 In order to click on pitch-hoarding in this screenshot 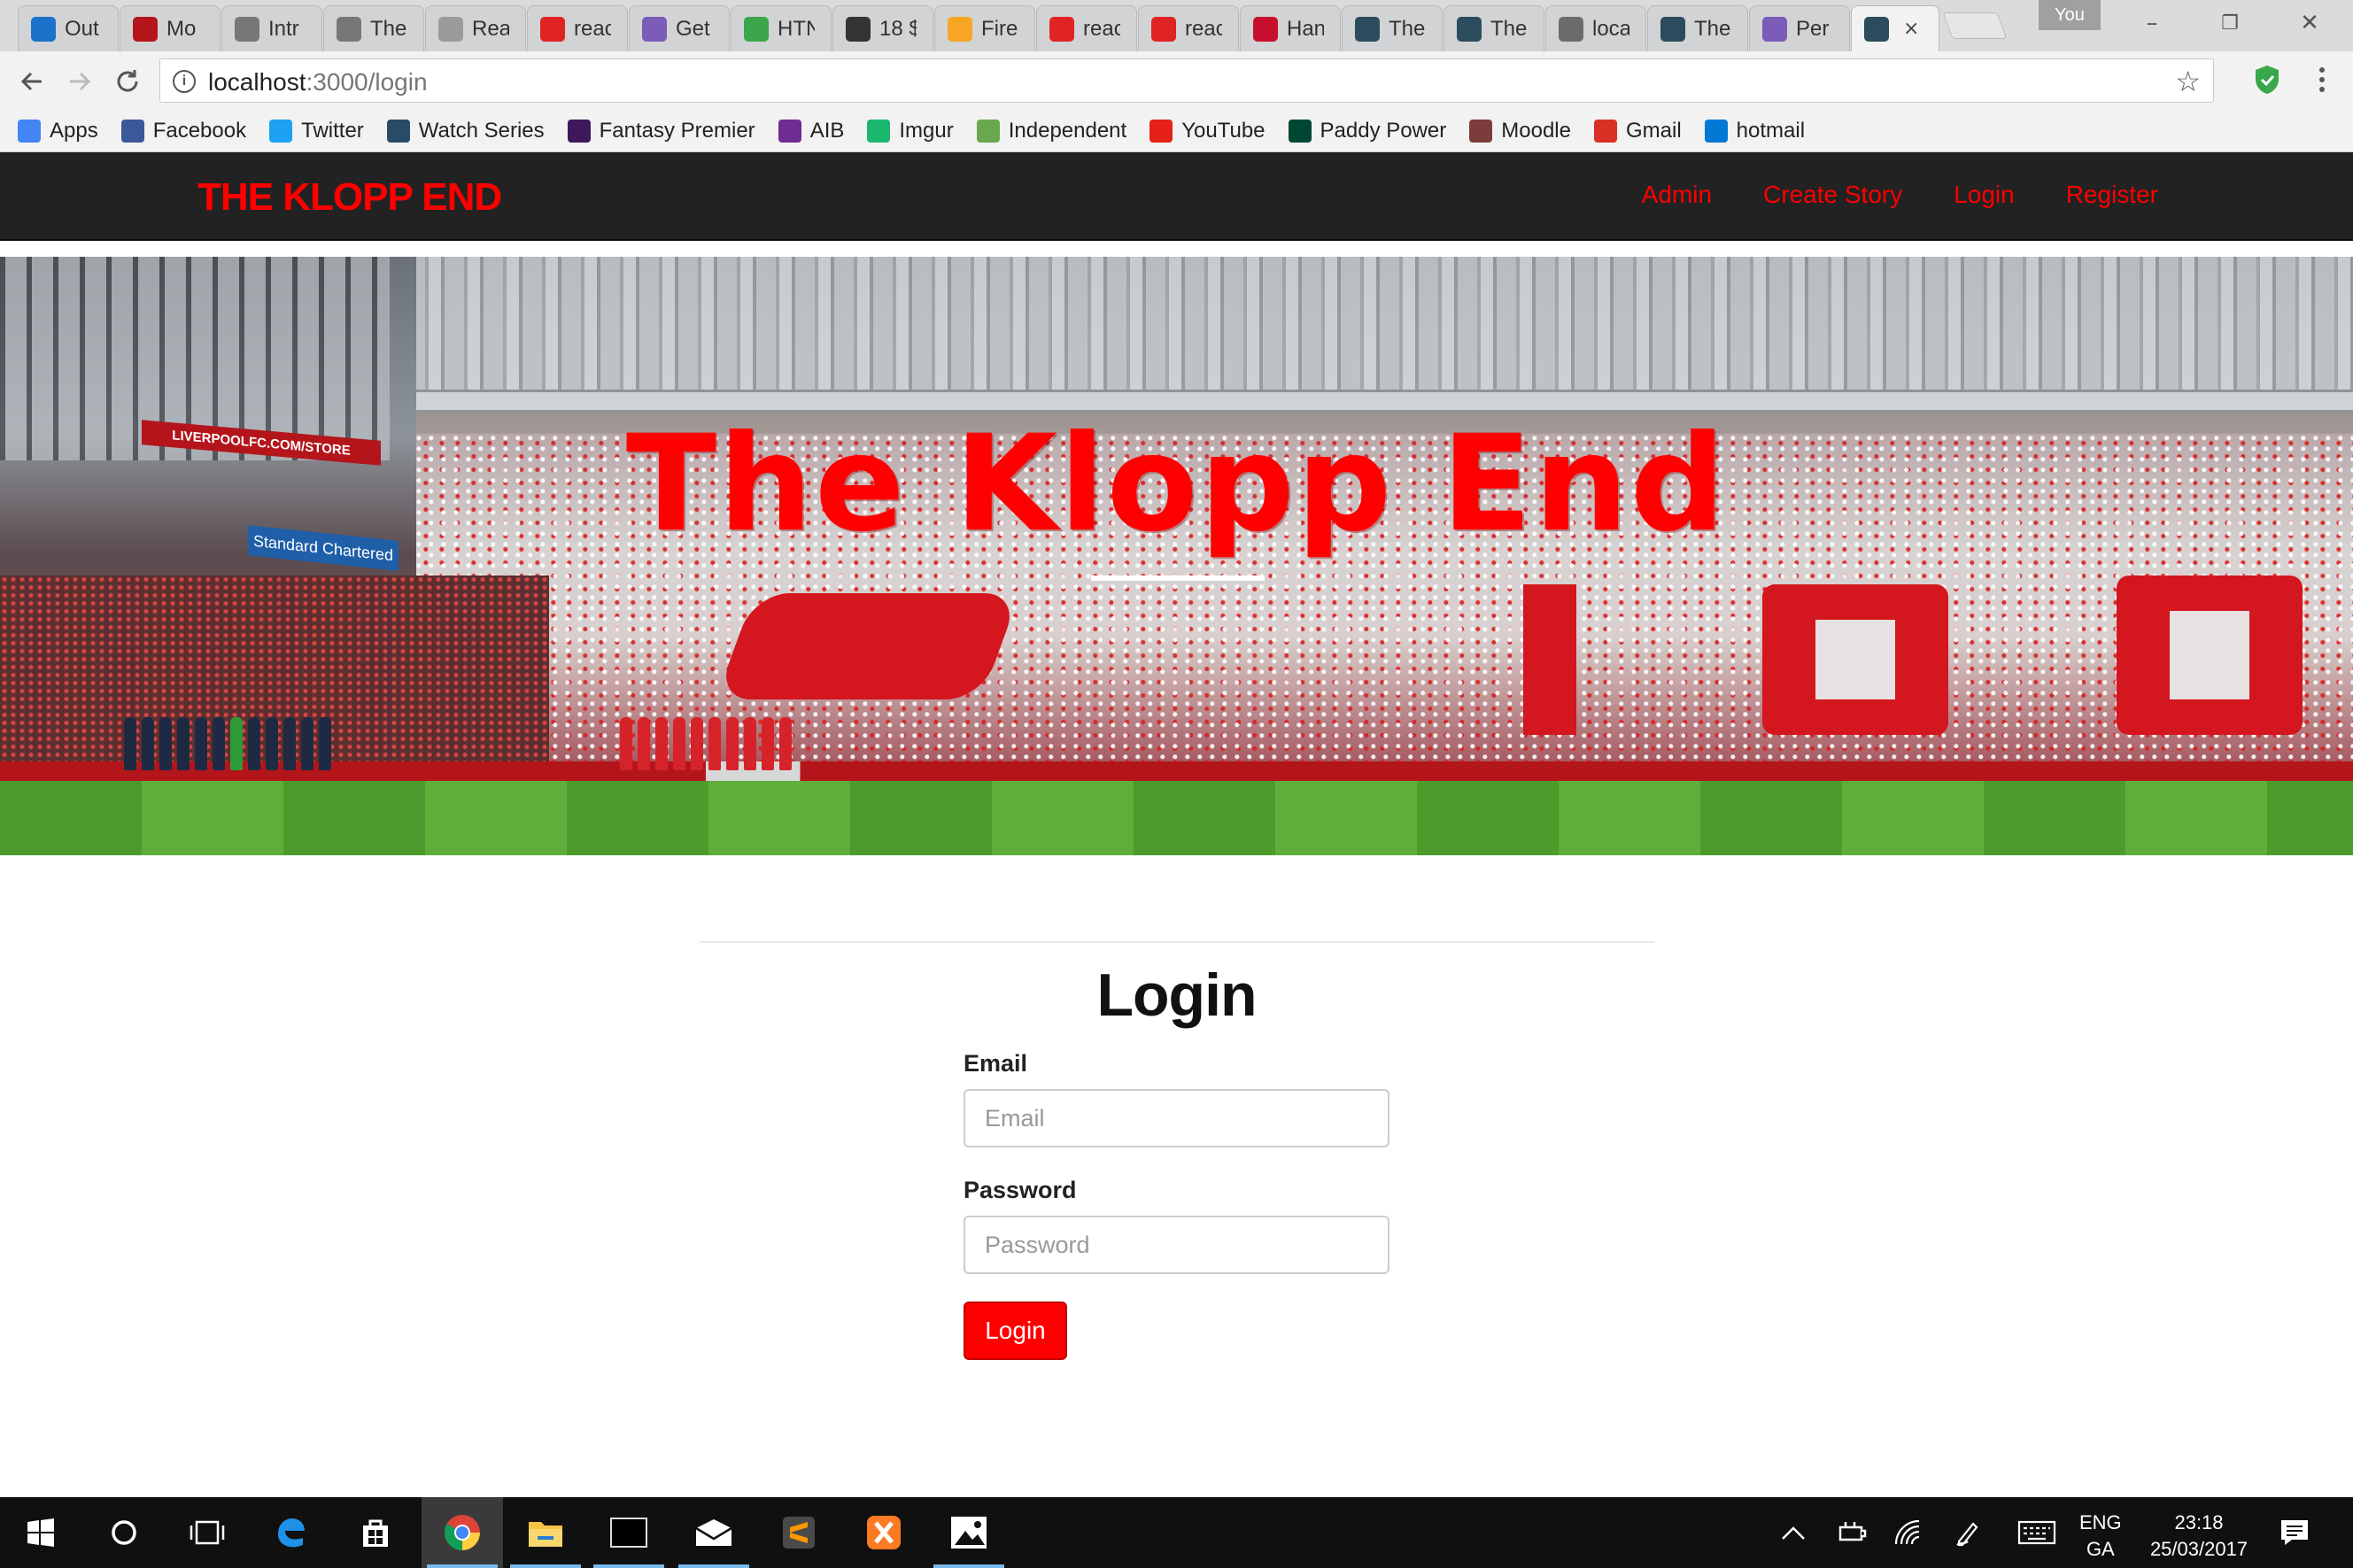, I will do `click(1176, 771)`.